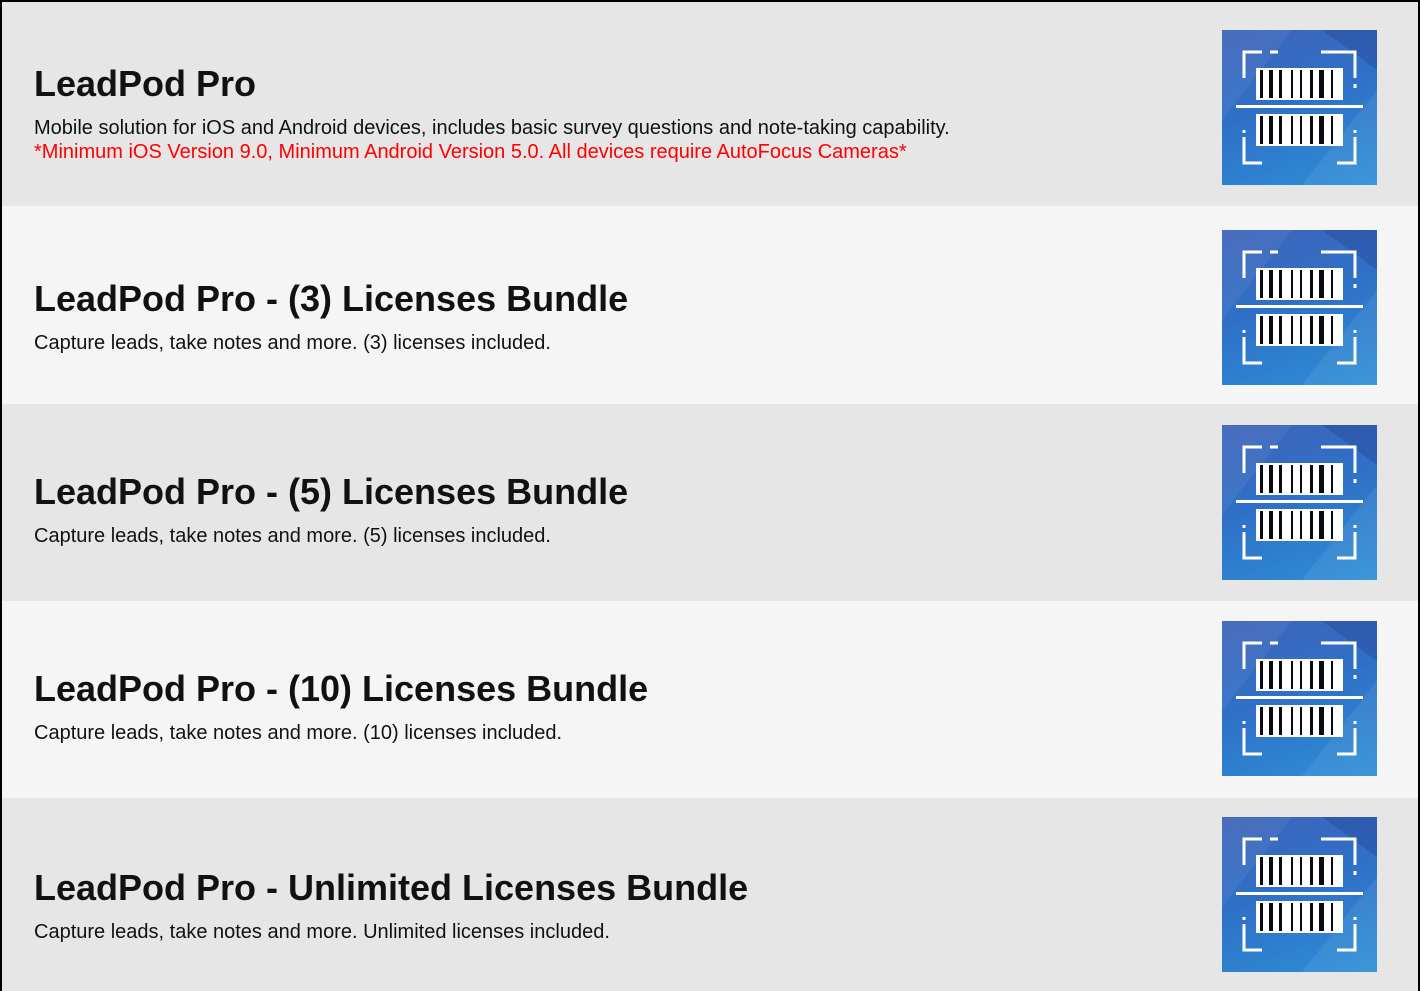  What do you see at coordinates (586, 299) in the screenshot?
I see `product-title: LeadPod Pro - (3) Licenses Bundle` at bounding box center [586, 299].